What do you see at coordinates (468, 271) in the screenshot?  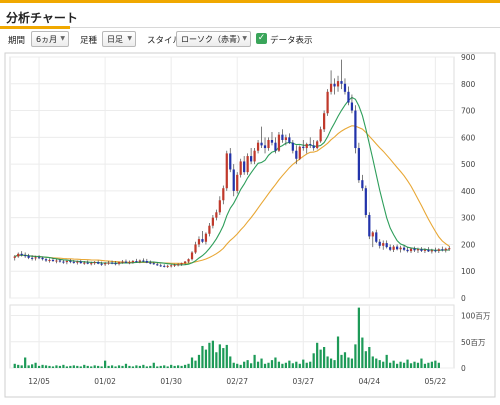 I see `price-tick-label: 100` at bounding box center [468, 271].